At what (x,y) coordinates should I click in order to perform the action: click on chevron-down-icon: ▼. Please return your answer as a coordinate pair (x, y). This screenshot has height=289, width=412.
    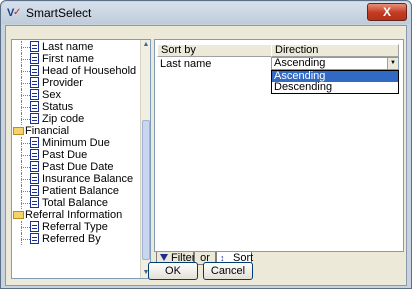
    Looking at the image, I should click on (392, 63).